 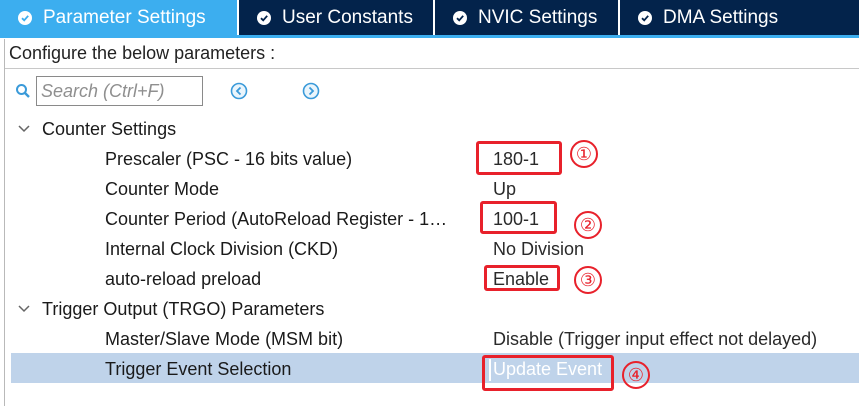 What do you see at coordinates (588, 225) in the screenshot?
I see `annotation-marker: ②` at bounding box center [588, 225].